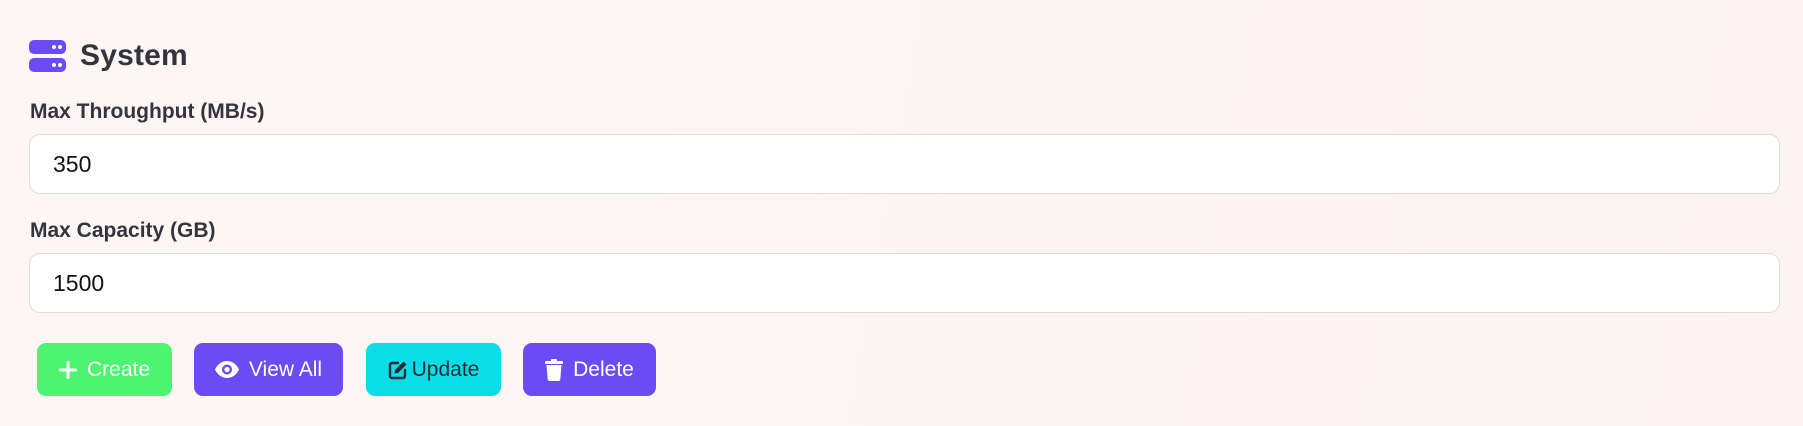  I want to click on server-icon, so click(47, 55).